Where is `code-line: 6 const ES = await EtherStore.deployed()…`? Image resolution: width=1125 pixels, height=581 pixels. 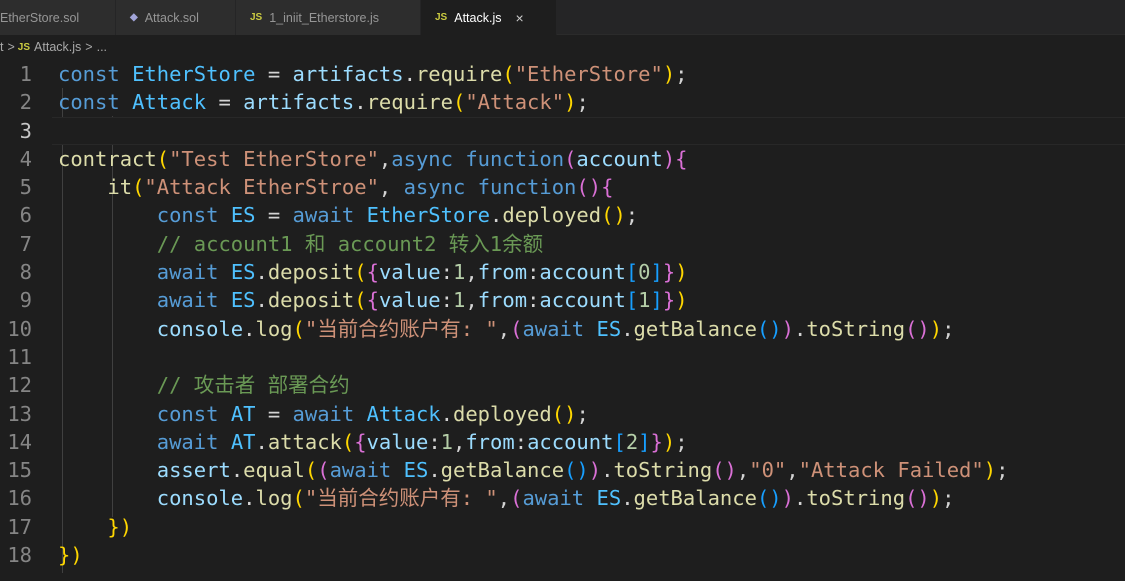
code-line: 6 const ES = await EtherStore.deployed()… is located at coordinates (562, 215).